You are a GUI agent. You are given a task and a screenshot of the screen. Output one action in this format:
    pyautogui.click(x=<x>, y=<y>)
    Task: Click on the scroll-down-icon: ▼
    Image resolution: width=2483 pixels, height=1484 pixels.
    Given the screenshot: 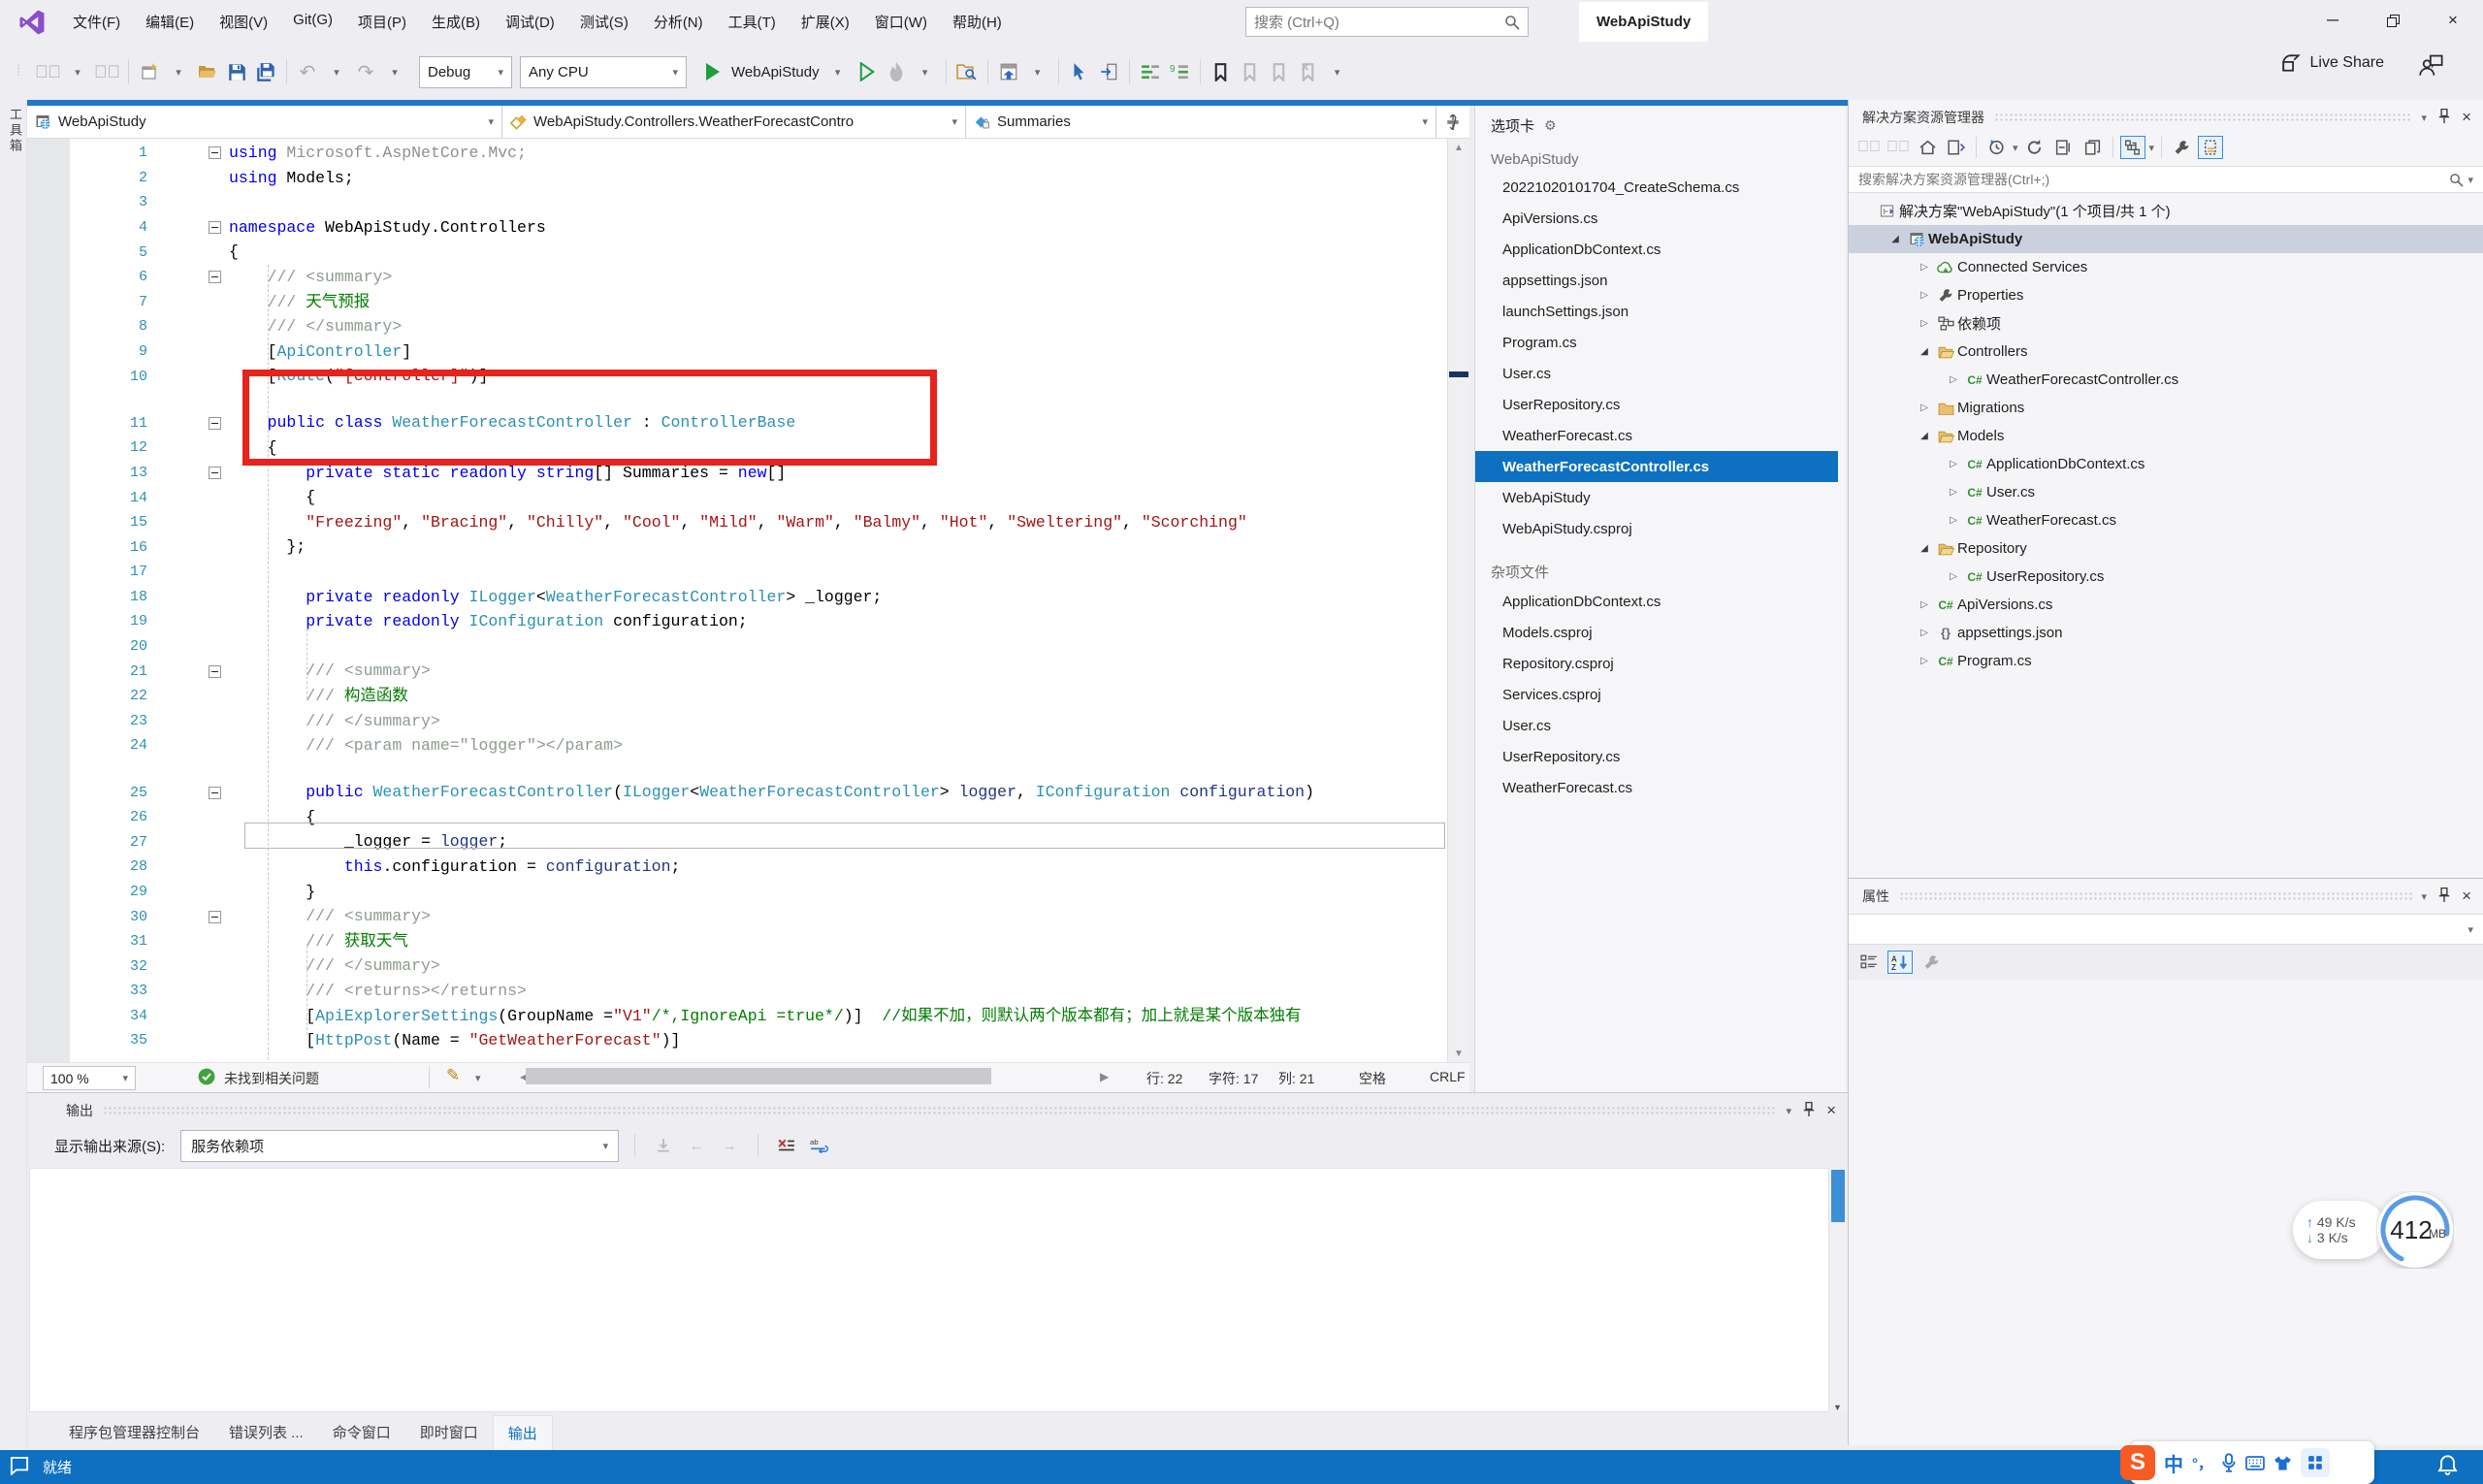 What is the action you would take?
    pyautogui.click(x=1459, y=1053)
    